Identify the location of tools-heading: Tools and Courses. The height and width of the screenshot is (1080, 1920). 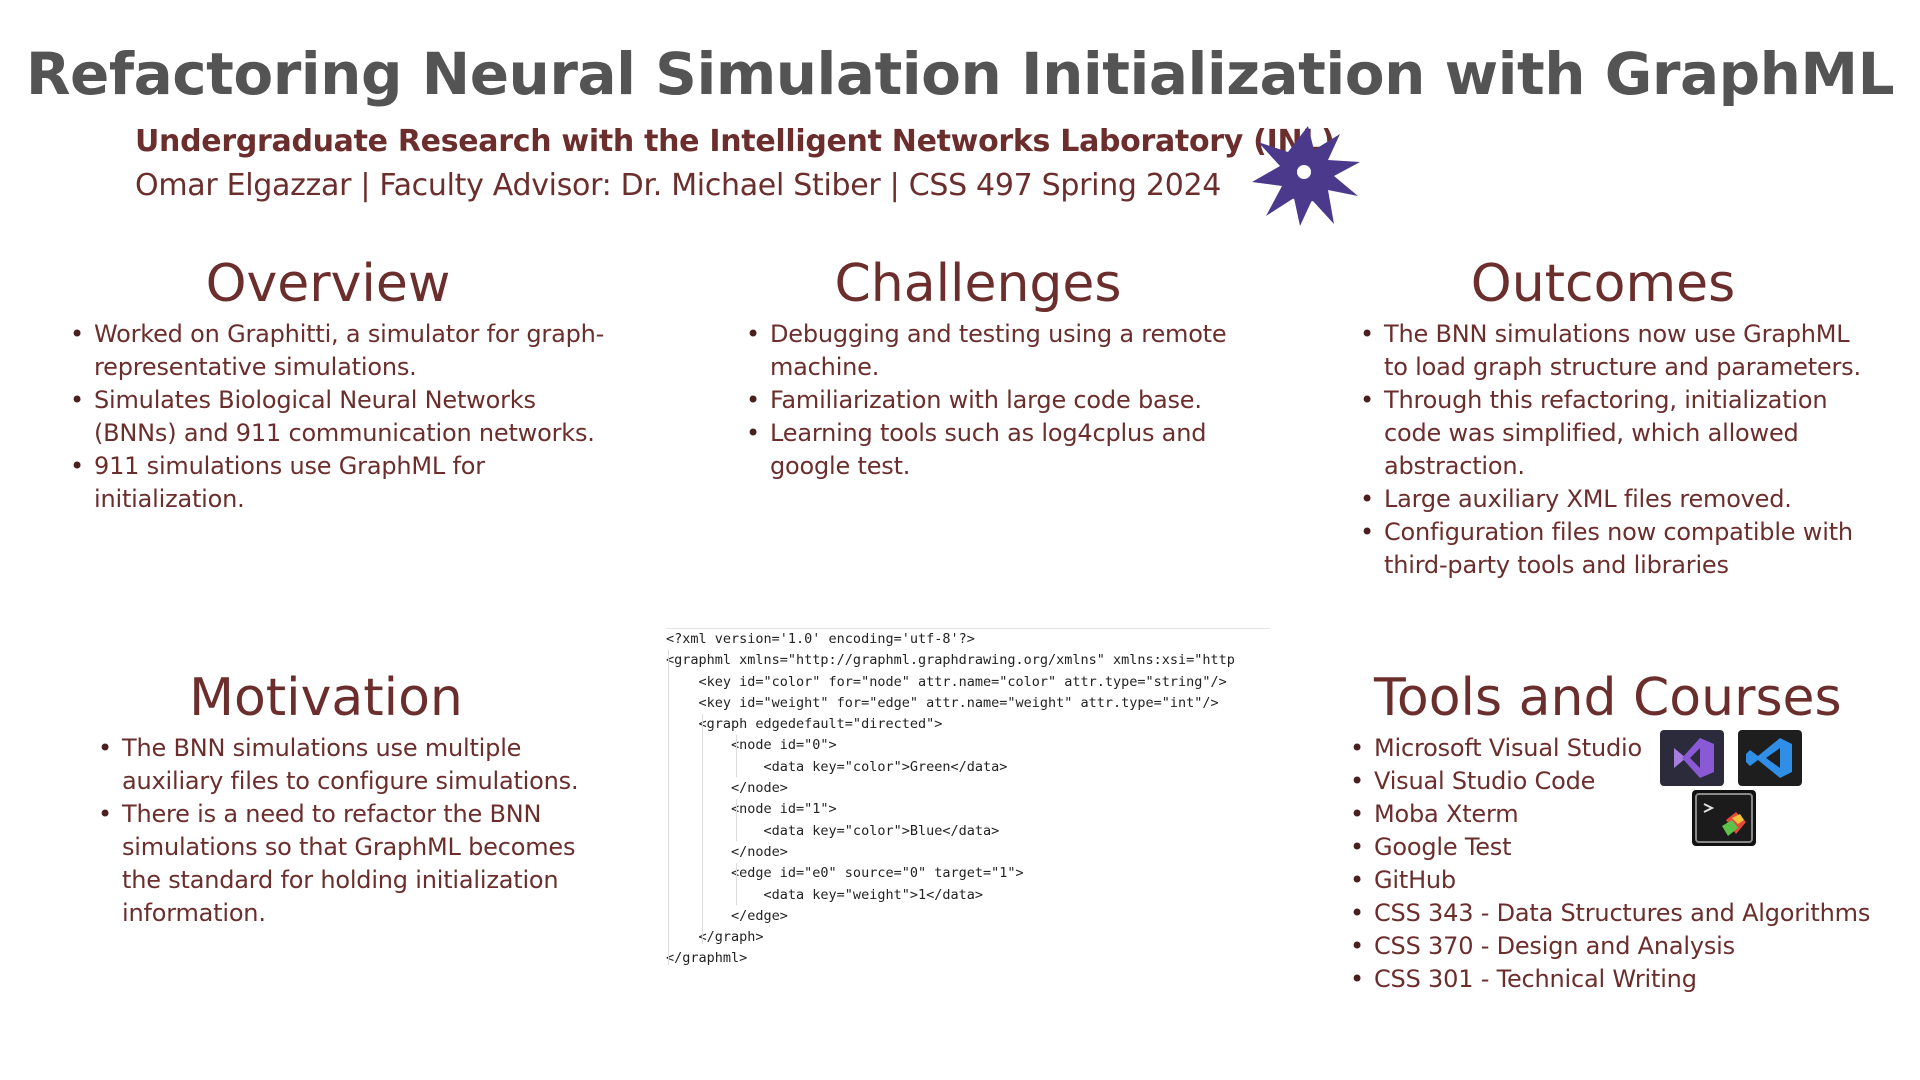
(1608, 698).